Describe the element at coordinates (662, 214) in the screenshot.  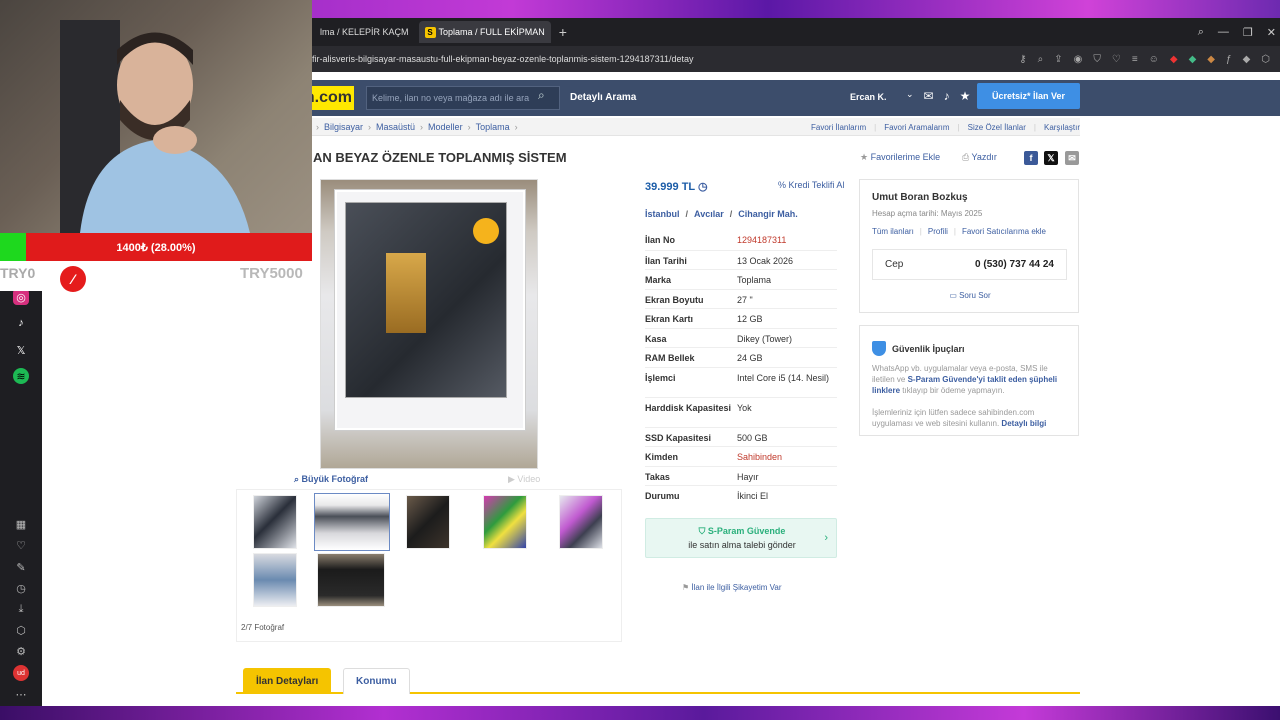
I see `location-city: İstanbul` at that location.